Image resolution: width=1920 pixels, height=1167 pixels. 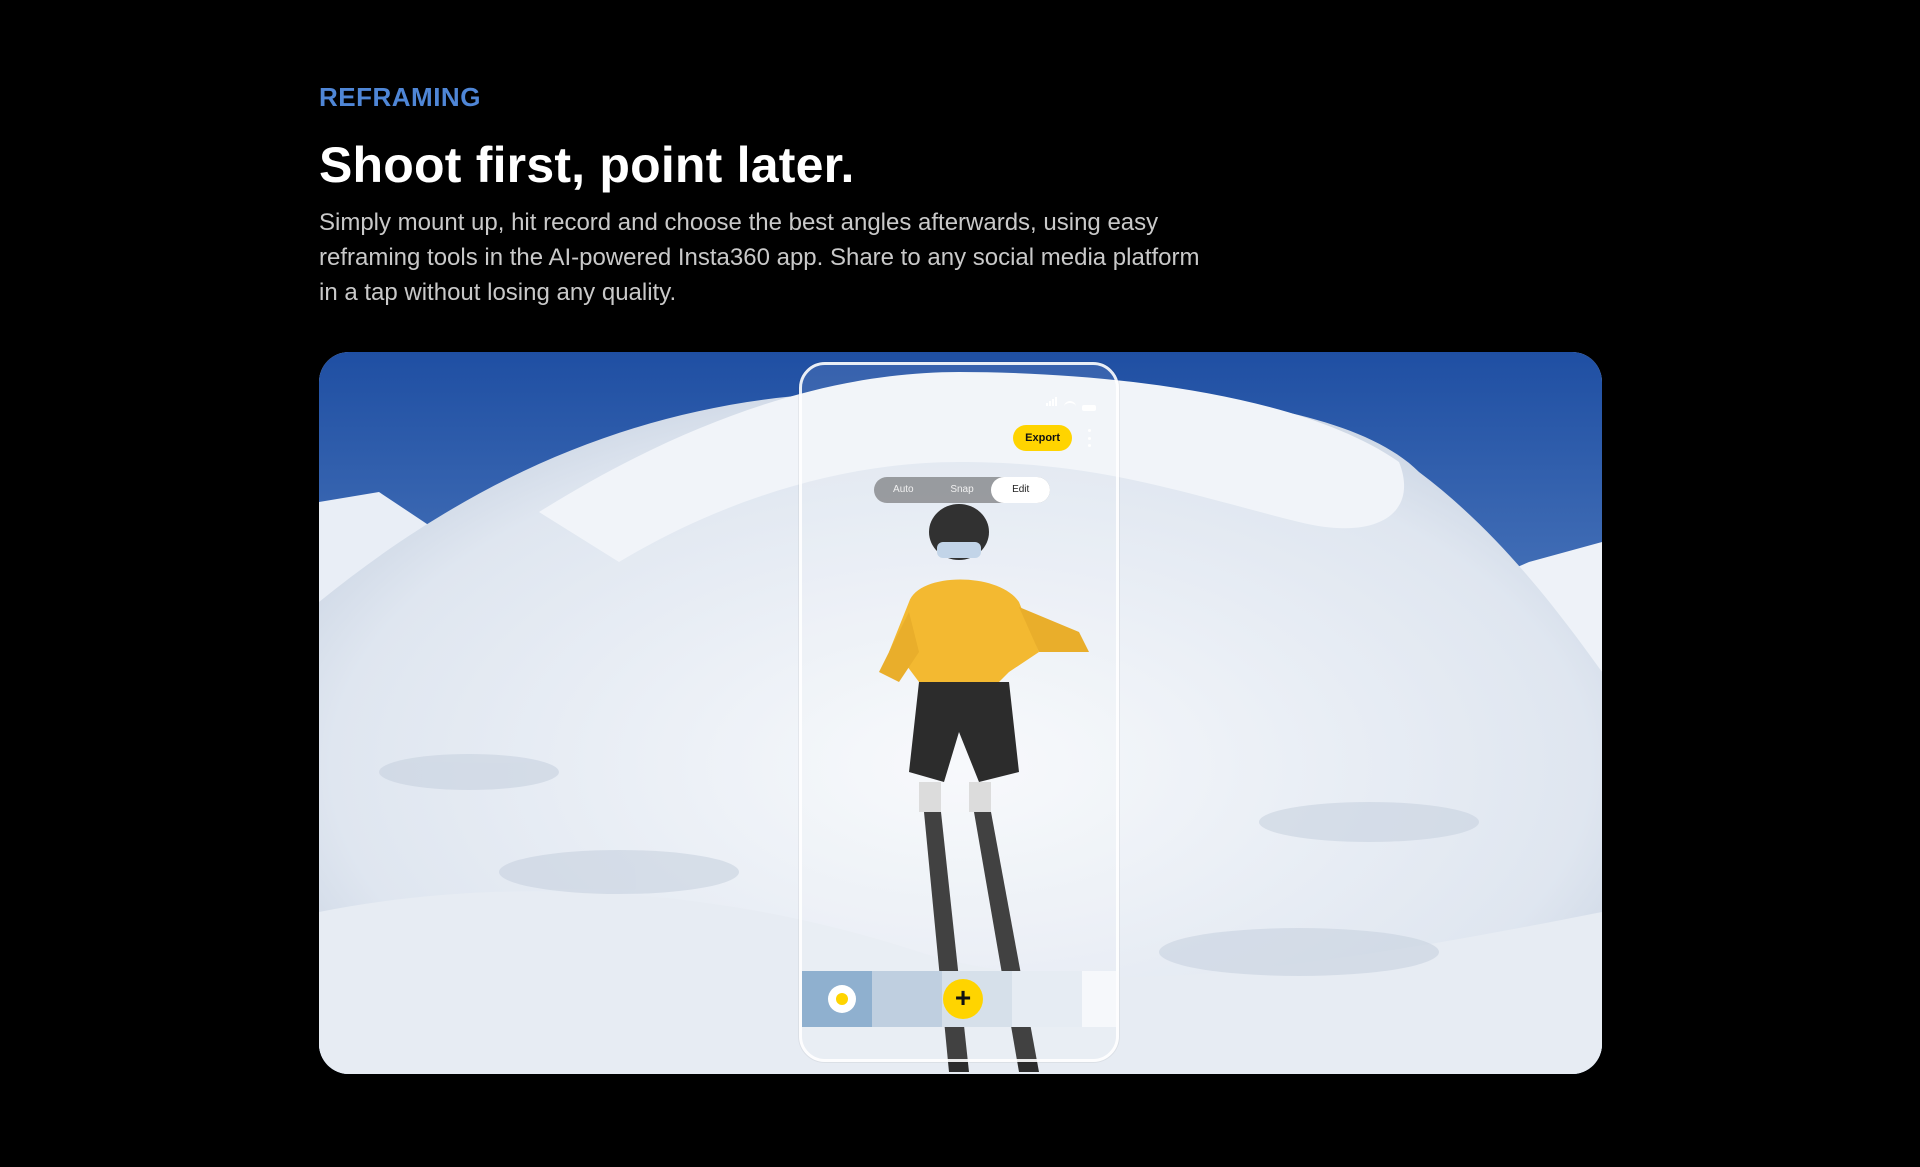 I want to click on export-button: Export, so click(x=1042, y=438).